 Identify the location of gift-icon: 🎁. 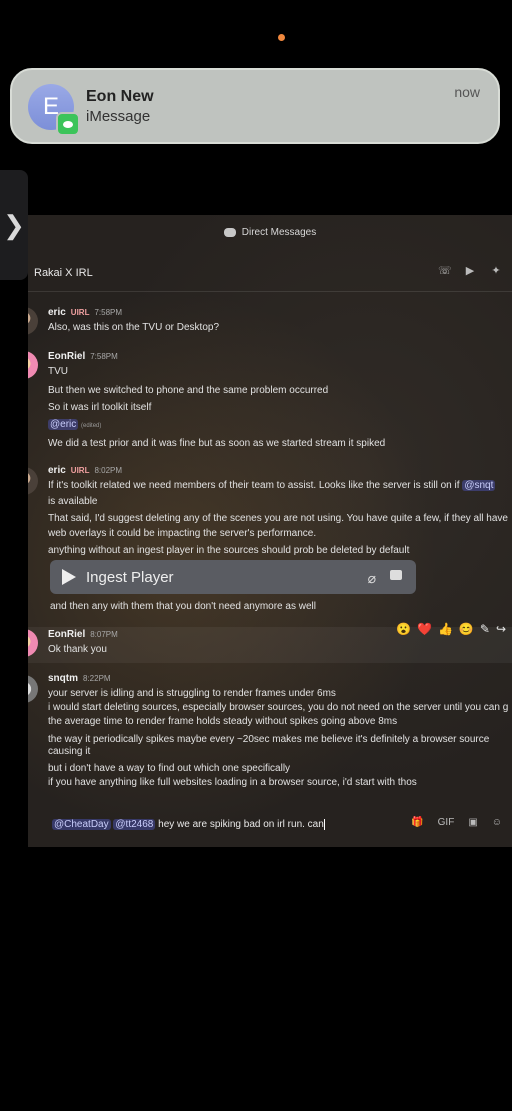
(417, 822).